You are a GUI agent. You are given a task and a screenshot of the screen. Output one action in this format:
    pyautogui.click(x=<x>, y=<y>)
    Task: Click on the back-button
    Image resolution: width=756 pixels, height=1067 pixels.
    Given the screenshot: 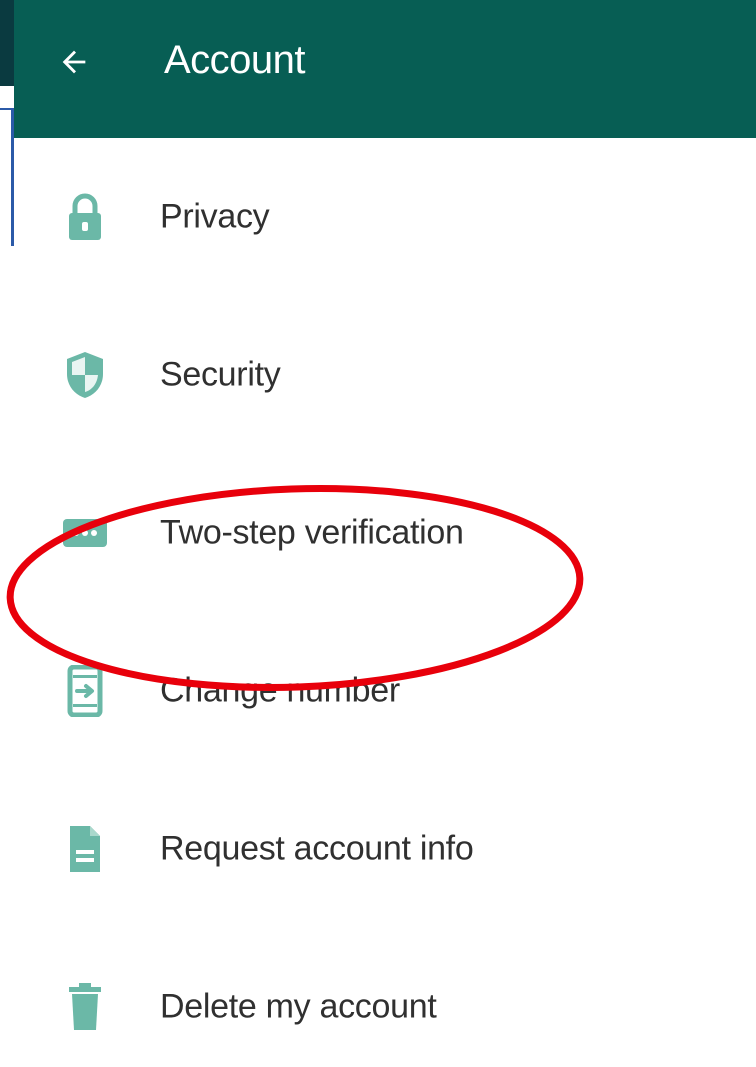 What is the action you would take?
    pyautogui.click(x=74, y=62)
    